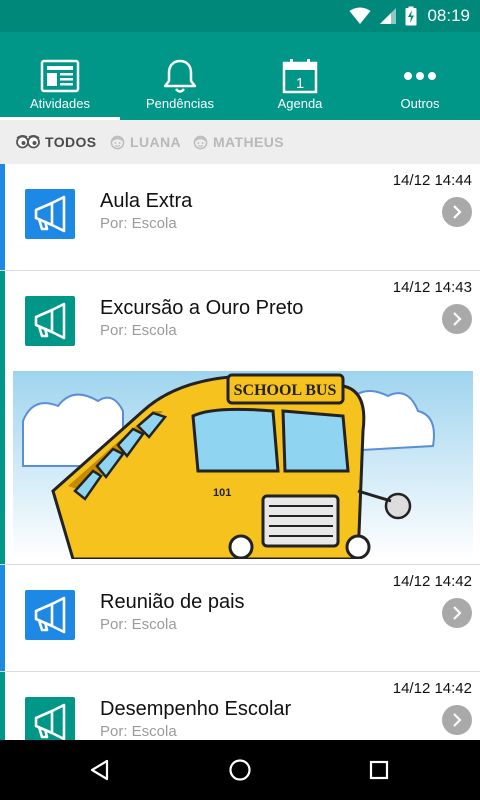  I want to click on activity-card: 14/12 14:44 Aula Extra Por: Escola, so click(240, 217).